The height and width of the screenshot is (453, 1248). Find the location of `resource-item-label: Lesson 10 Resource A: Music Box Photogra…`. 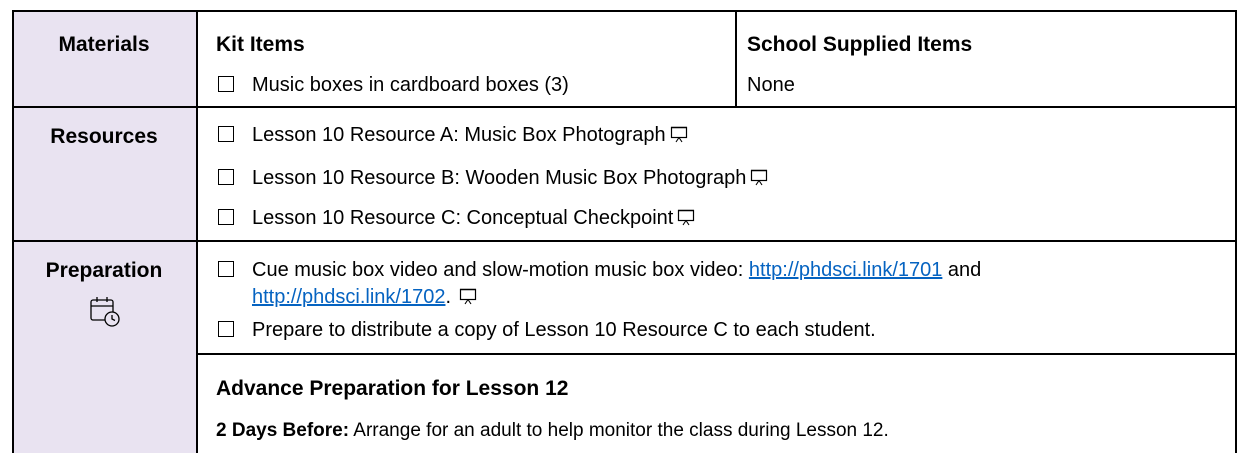

resource-item-label: Lesson 10 Resource A: Music Box Photogra… is located at coordinates (459, 135).